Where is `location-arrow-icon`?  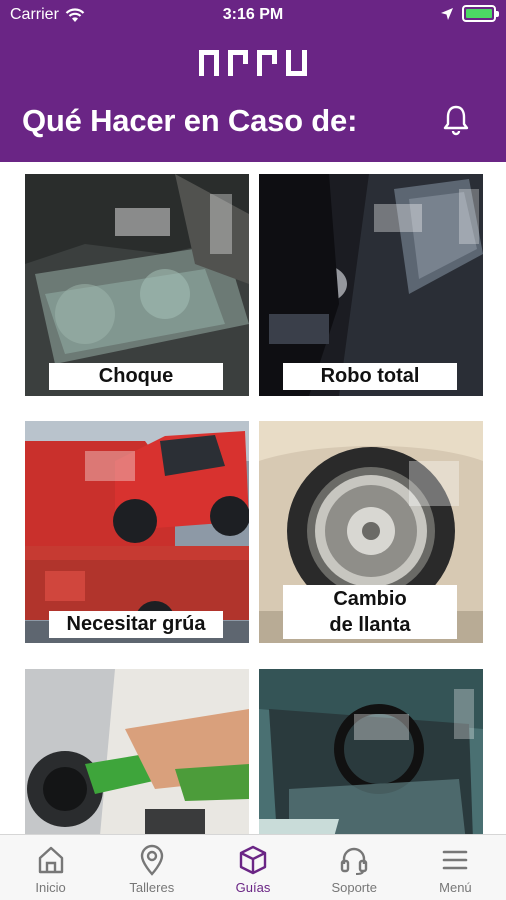
location-arrow-icon is located at coordinates (447, 13).